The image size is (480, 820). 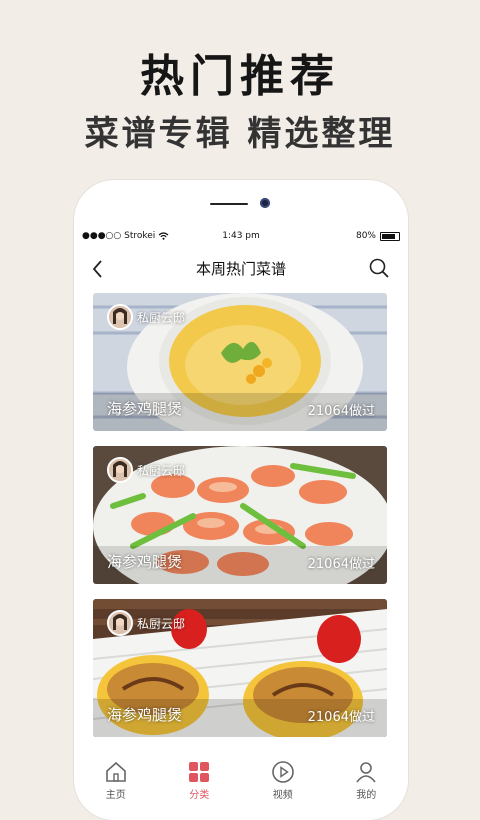 I want to click on tab-video: 视频, so click(x=283, y=775).